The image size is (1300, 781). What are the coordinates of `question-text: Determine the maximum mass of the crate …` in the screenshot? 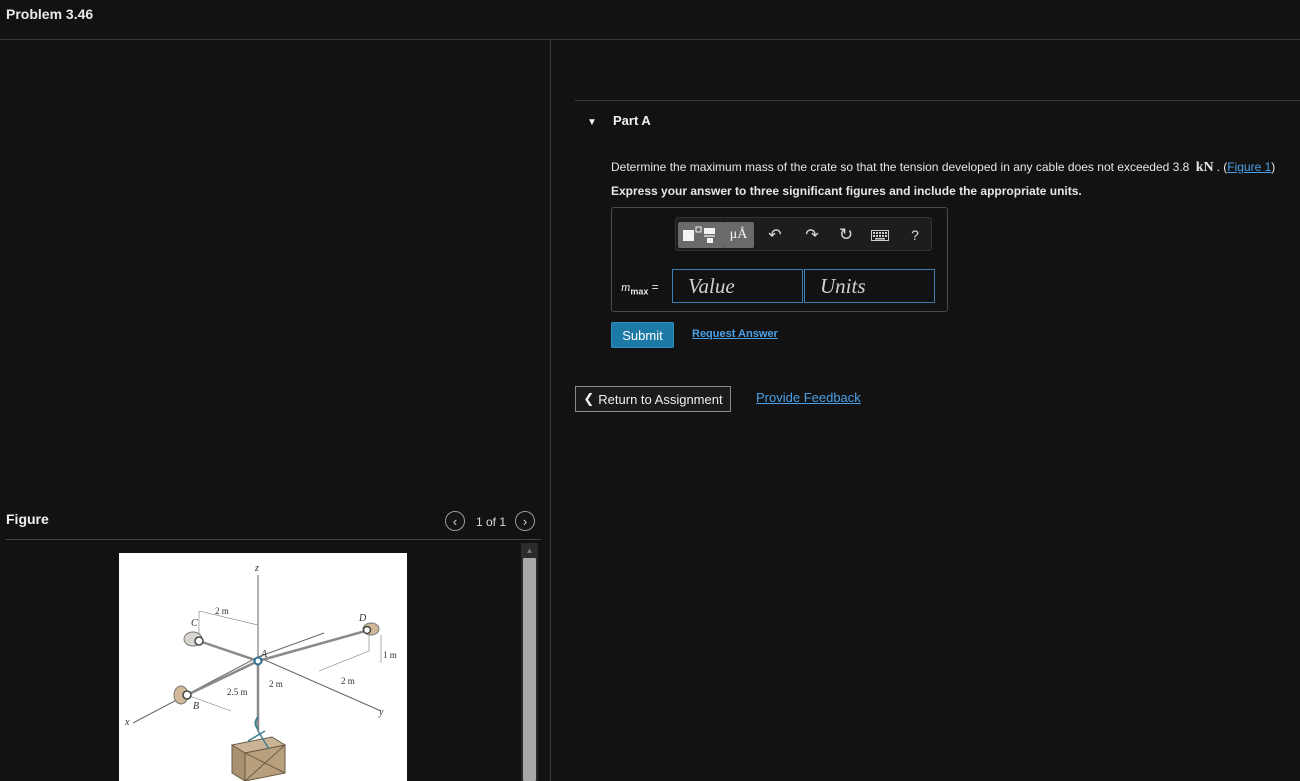 It's located at (943, 168).